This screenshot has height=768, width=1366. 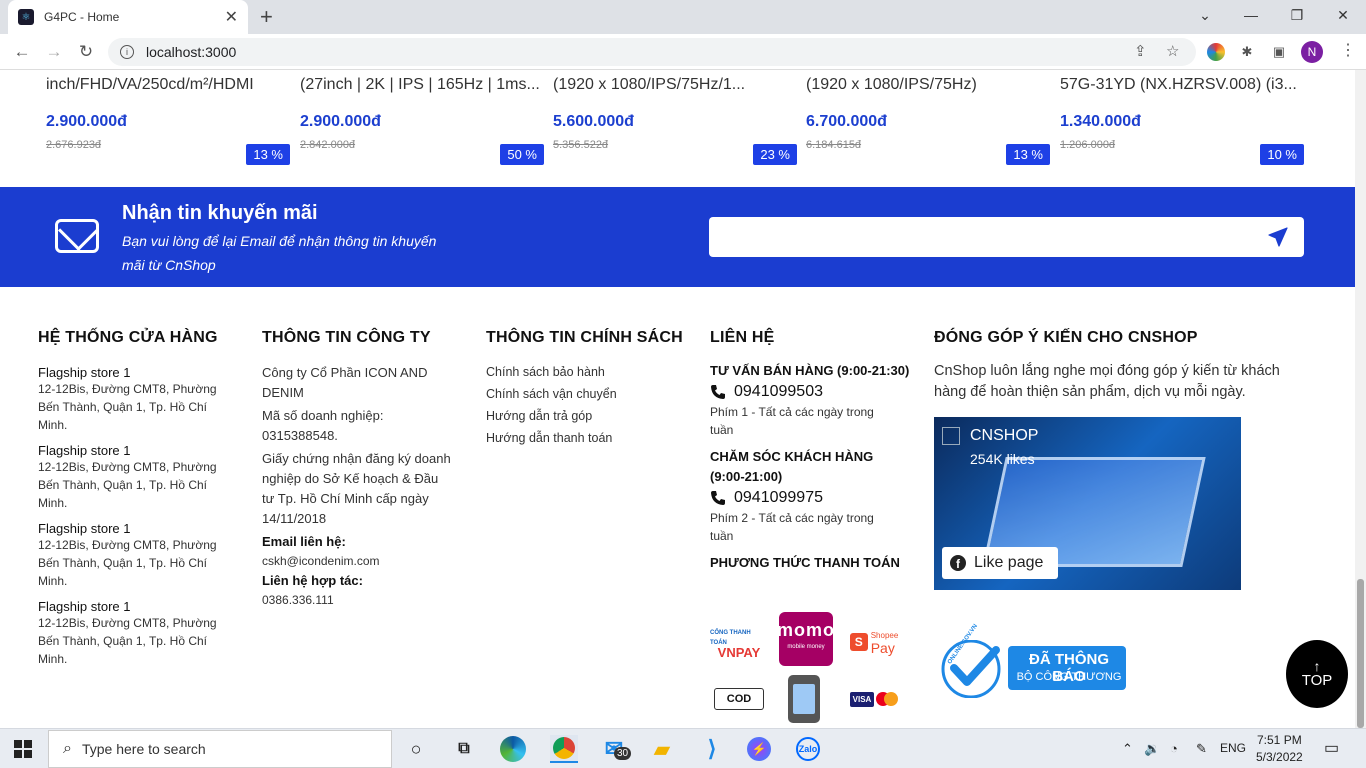 I want to click on scrollbar-thumb, so click(x=1360, y=653).